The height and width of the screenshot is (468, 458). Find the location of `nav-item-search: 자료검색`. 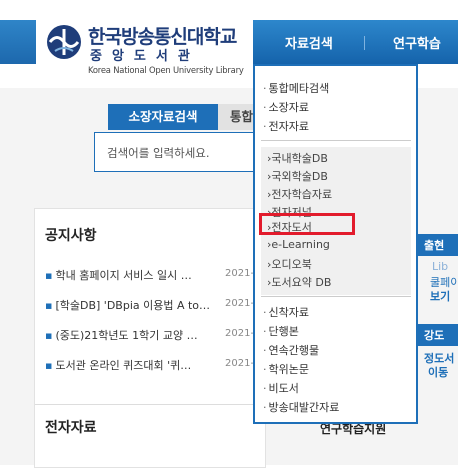

nav-item-search: 자료검색 is located at coordinates (309, 42).